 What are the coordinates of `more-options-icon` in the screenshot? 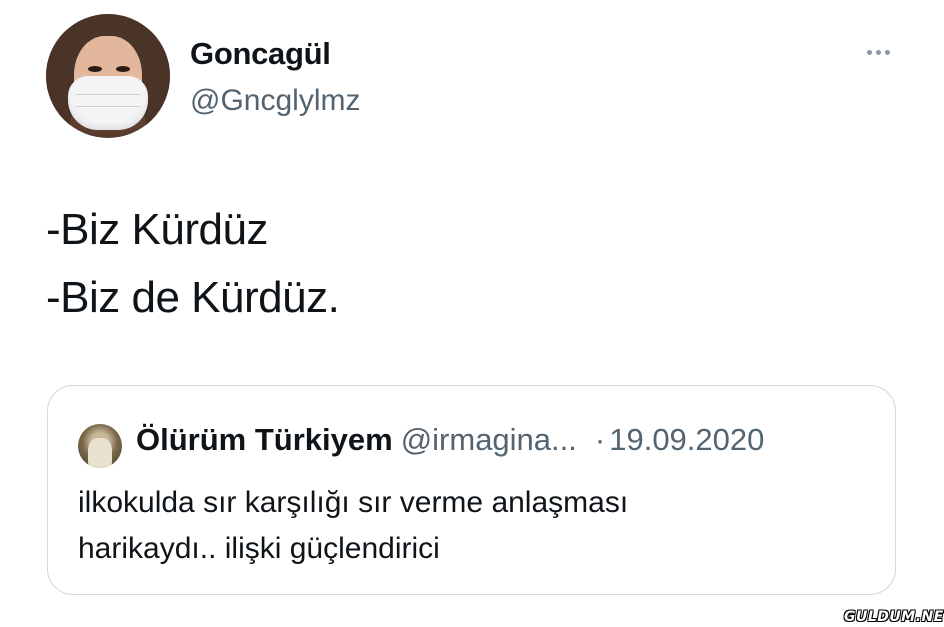 It's located at (878, 52).